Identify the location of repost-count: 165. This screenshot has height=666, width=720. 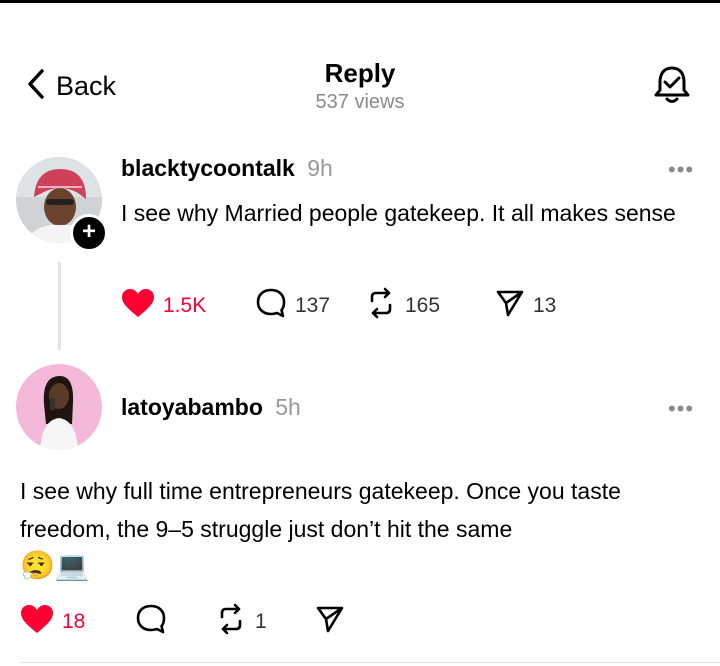
(423, 305).